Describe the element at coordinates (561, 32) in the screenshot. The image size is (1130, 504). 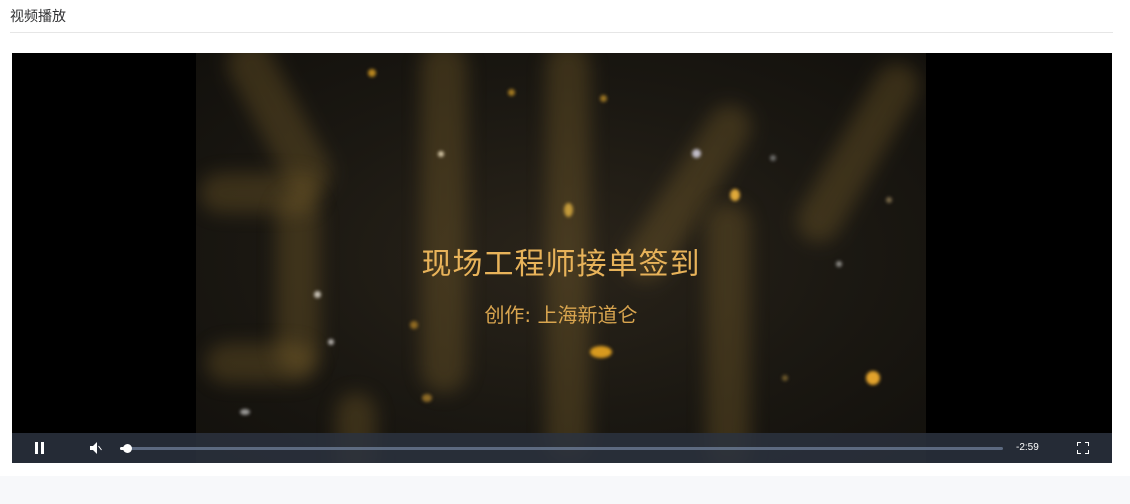
I see `title-divider` at that location.